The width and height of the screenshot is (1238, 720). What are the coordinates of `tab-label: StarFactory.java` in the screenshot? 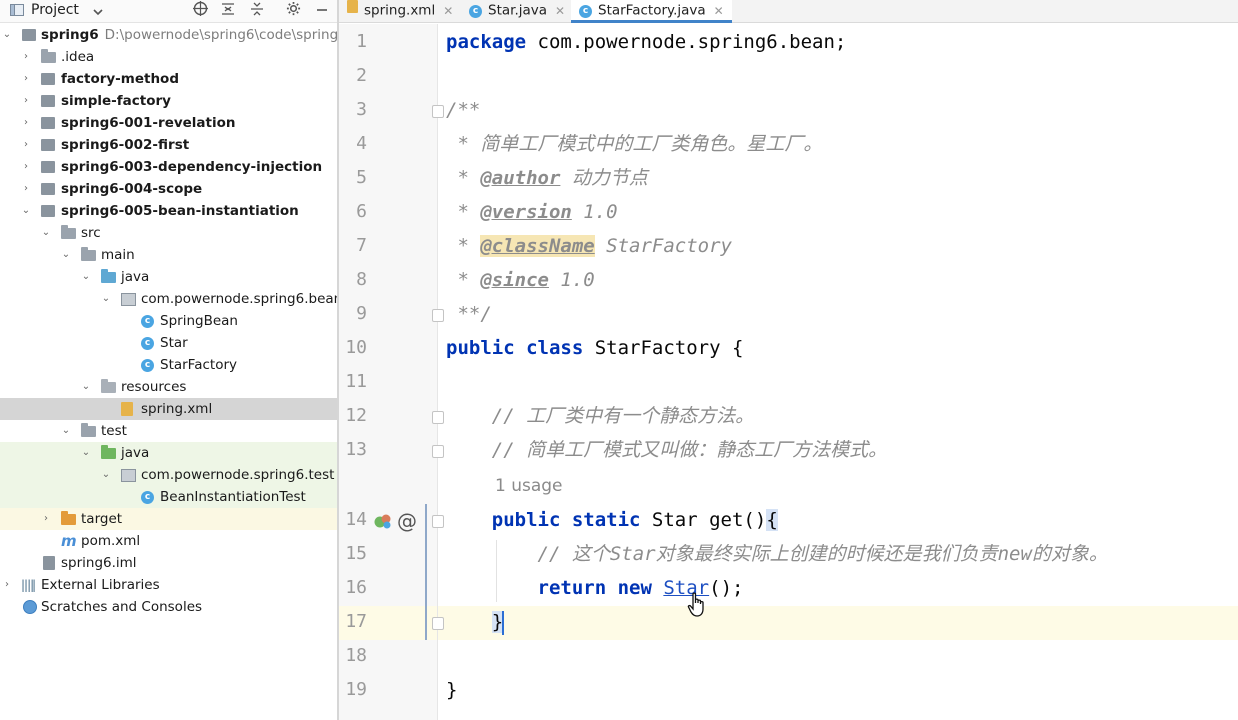 It's located at (652, 10).